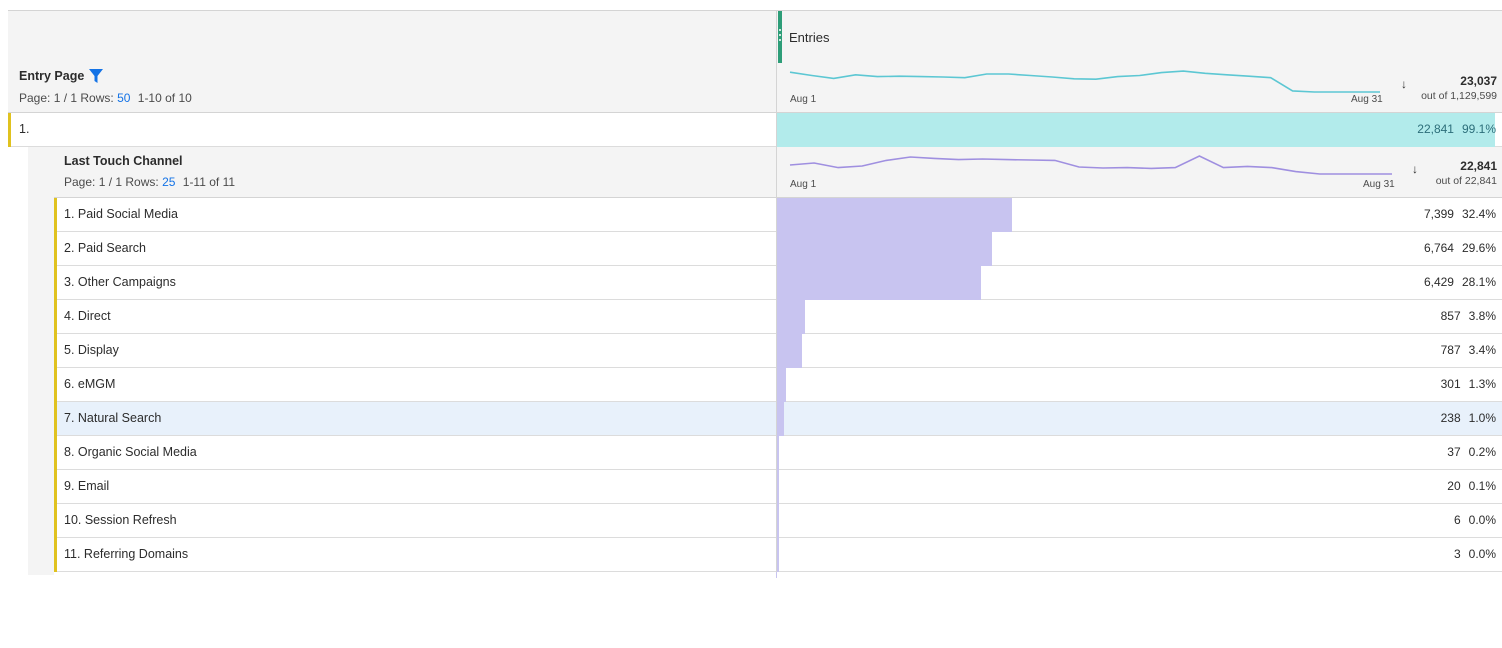  Describe the element at coordinates (123, 98) in the screenshot. I see `rows-per-page-selector: 50` at that location.